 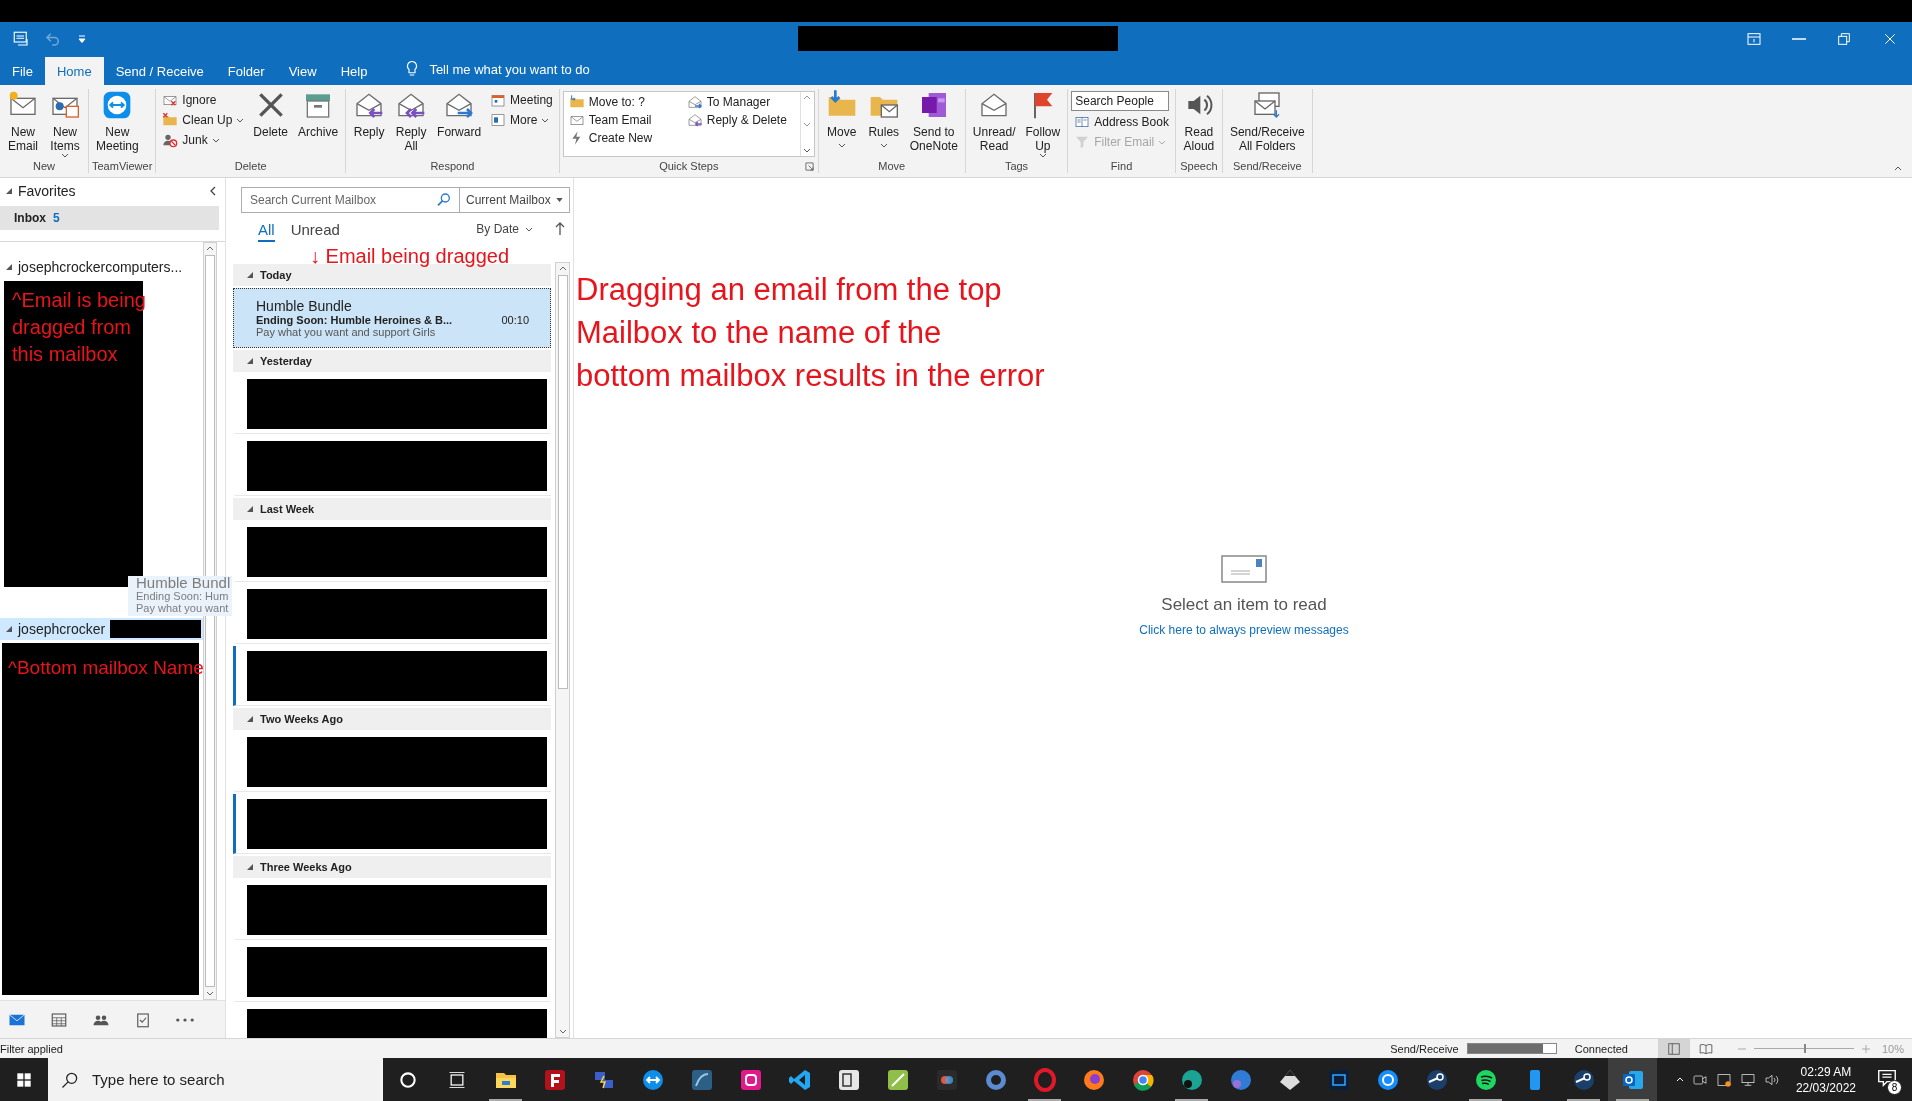 I want to click on drag-preview: Humble Bundl Ending Soon: Hum Pay what you want, so click(x=180, y=596).